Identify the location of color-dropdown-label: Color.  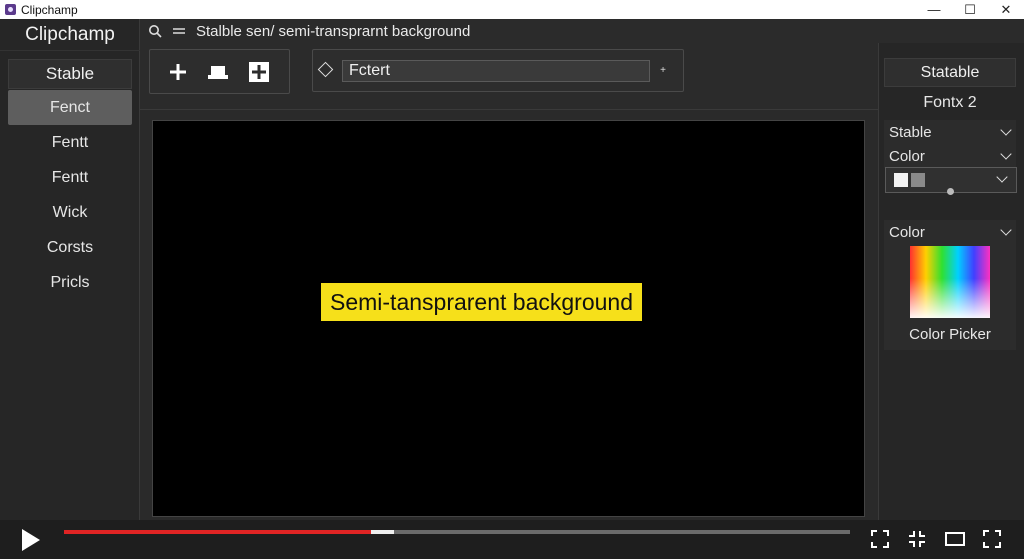
(907, 156).